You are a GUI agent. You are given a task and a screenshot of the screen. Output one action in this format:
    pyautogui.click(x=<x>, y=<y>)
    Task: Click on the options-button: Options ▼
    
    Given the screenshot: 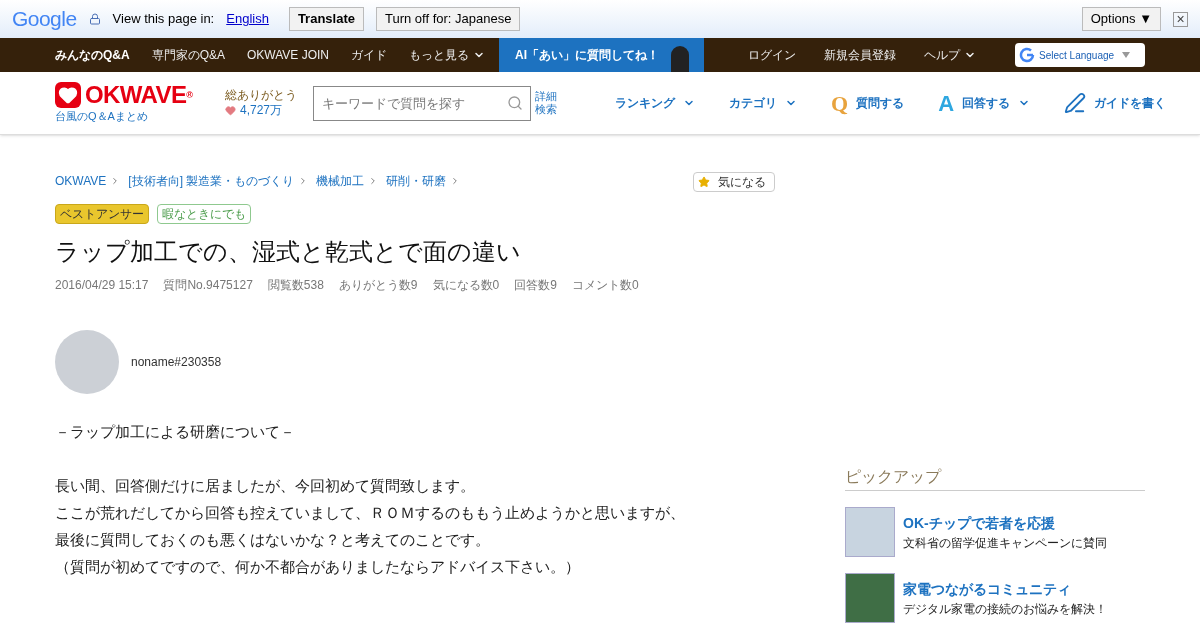 What is the action you would take?
    pyautogui.click(x=1121, y=19)
    